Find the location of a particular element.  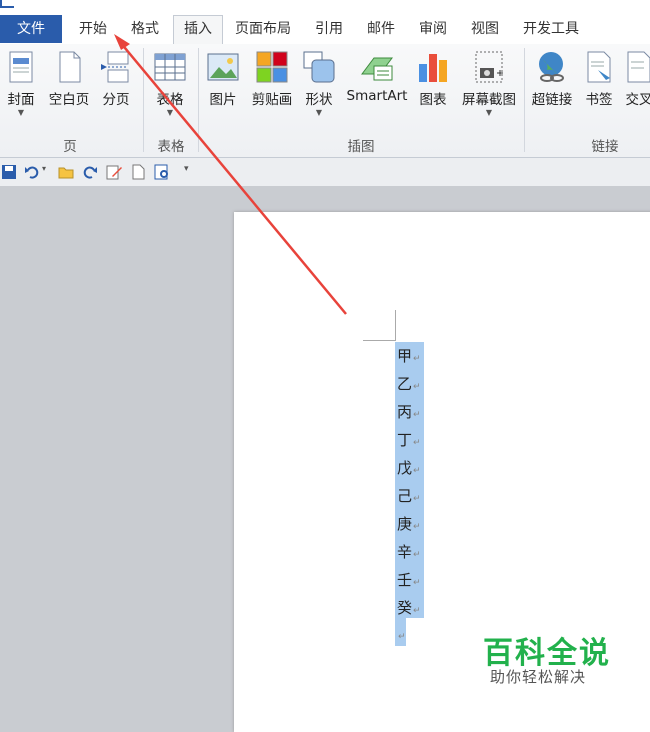

cross-reference-button: 交叉 is located at coordinates (636, 79).